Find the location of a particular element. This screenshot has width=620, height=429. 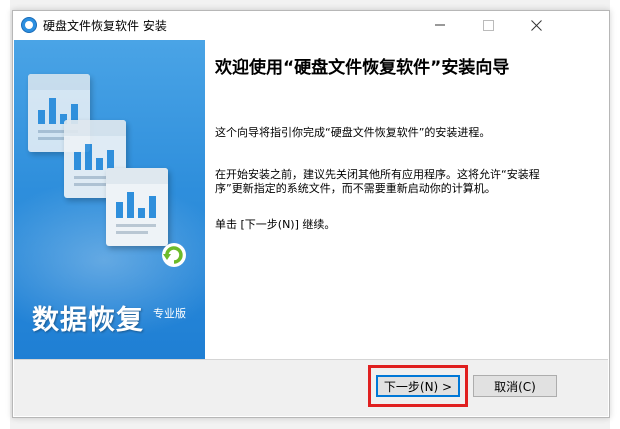

minimize-icon is located at coordinates (440, 25).